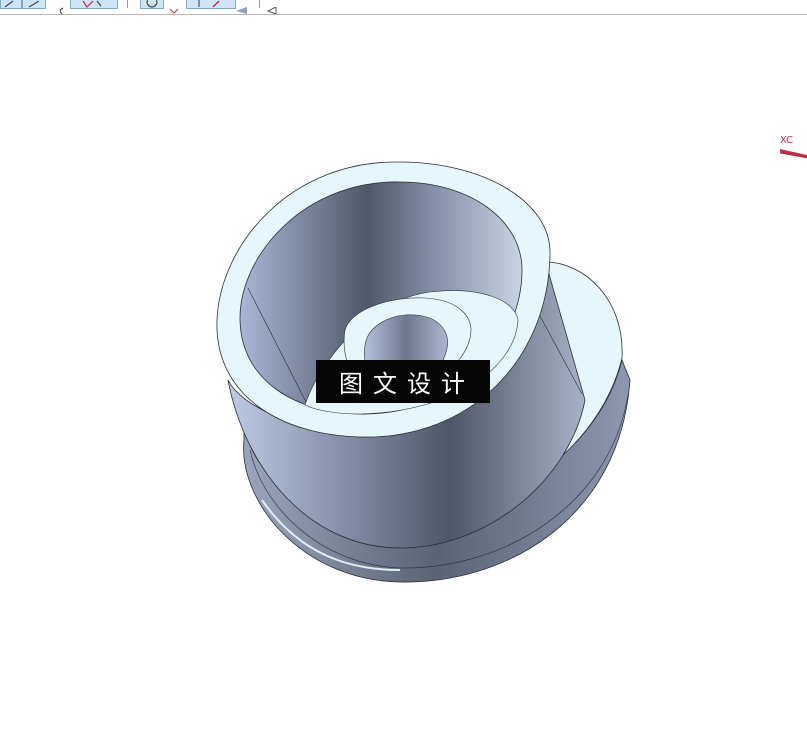  Describe the element at coordinates (174, 7) in the screenshot. I see `solid-view-icon` at that location.